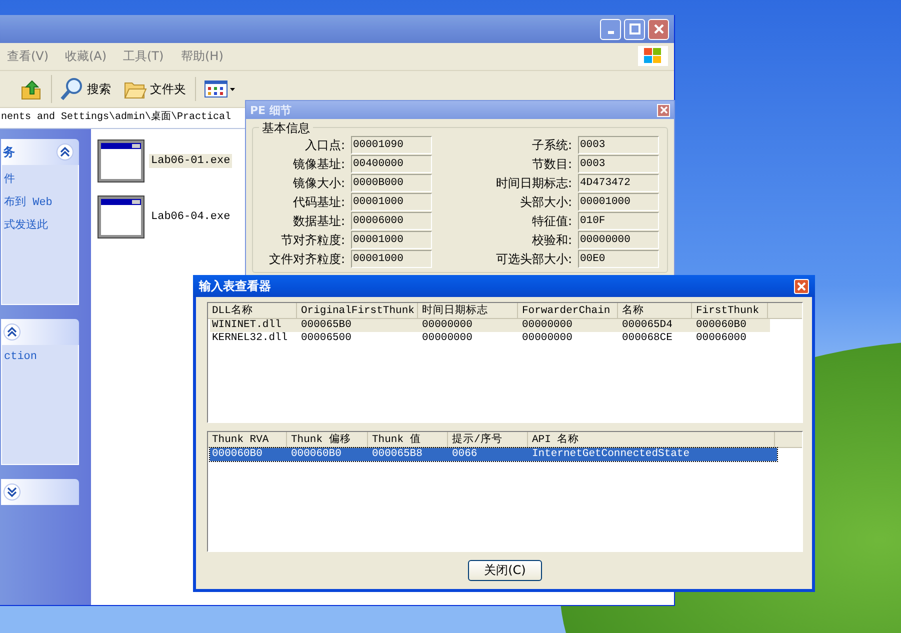 Image resolution: width=901 pixels, height=633 pixels. Describe the element at coordinates (40, 224) in the screenshot. I see `task-link: 式发送此` at that location.